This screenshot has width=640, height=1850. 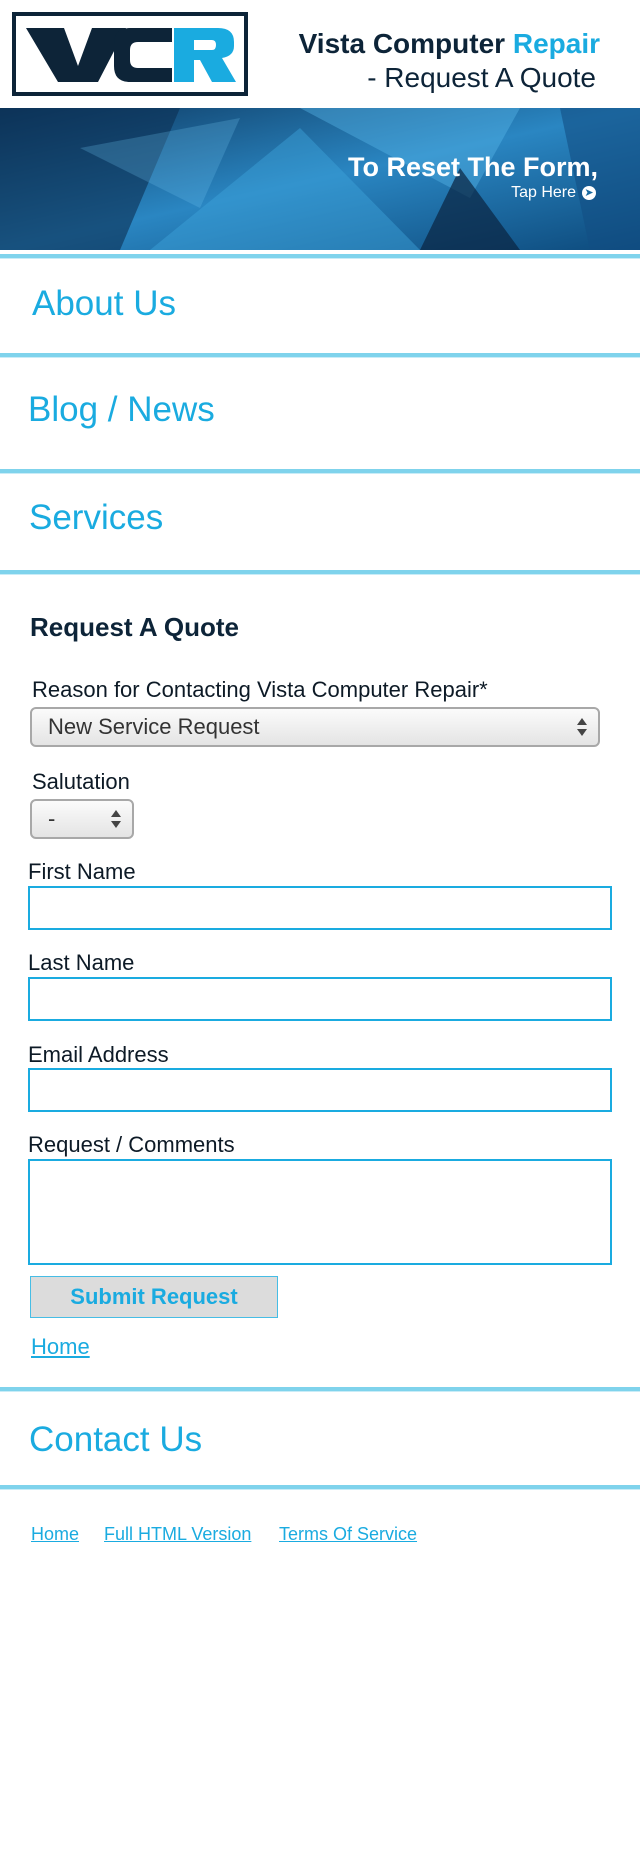 I want to click on site-title: Vista Computer Repair, so click(x=449, y=44).